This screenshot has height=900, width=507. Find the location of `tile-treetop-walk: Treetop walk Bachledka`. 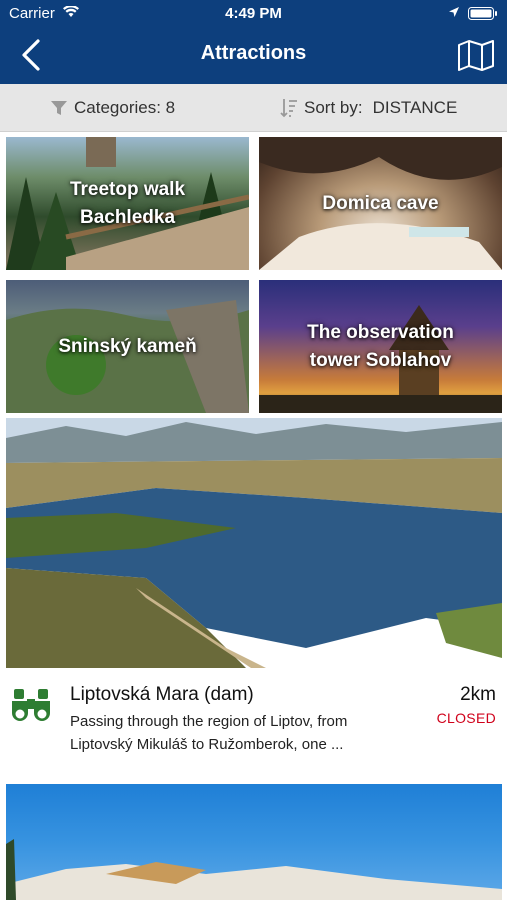

tile-treetop-walk: Treetop walk Bachledka is located at coordinates (127, 203).